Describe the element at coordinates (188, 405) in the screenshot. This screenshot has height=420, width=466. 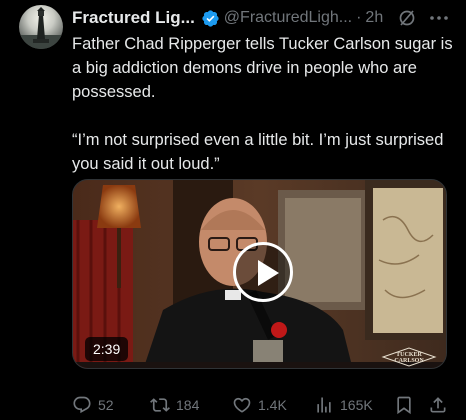
I see `repost-count: 184` at that location.